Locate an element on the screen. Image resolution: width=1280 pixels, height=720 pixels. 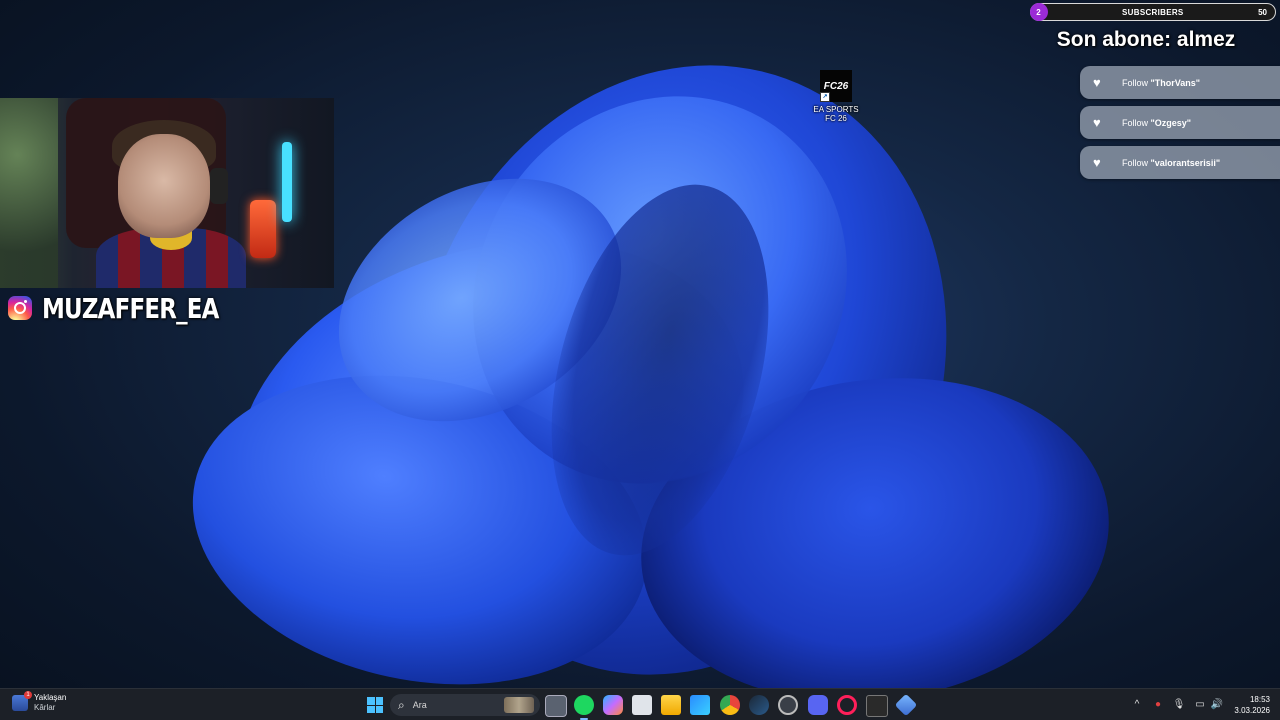
taskbar-search: ⌕ Ara is located at coordinates (465, 705).